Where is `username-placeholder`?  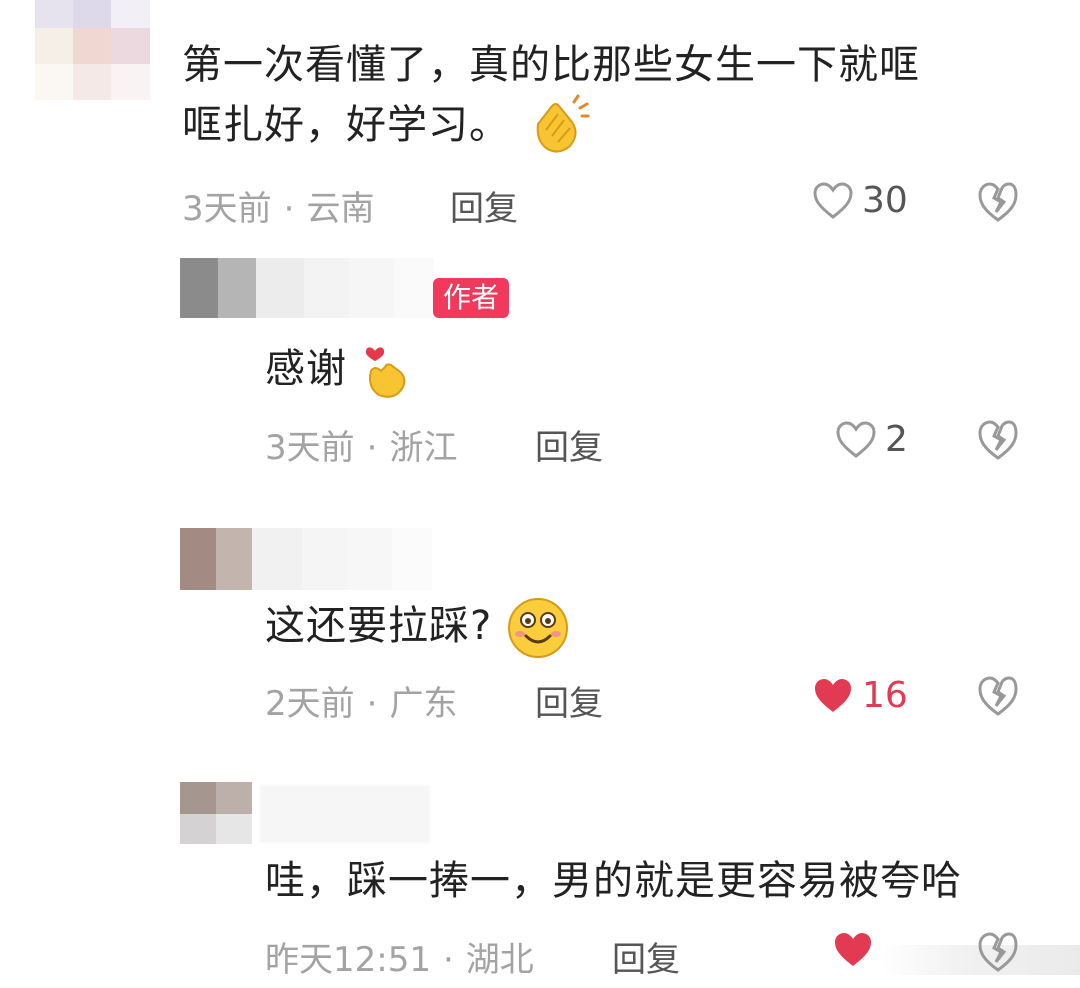 username-placeholder is located at coordinates (345, 814).